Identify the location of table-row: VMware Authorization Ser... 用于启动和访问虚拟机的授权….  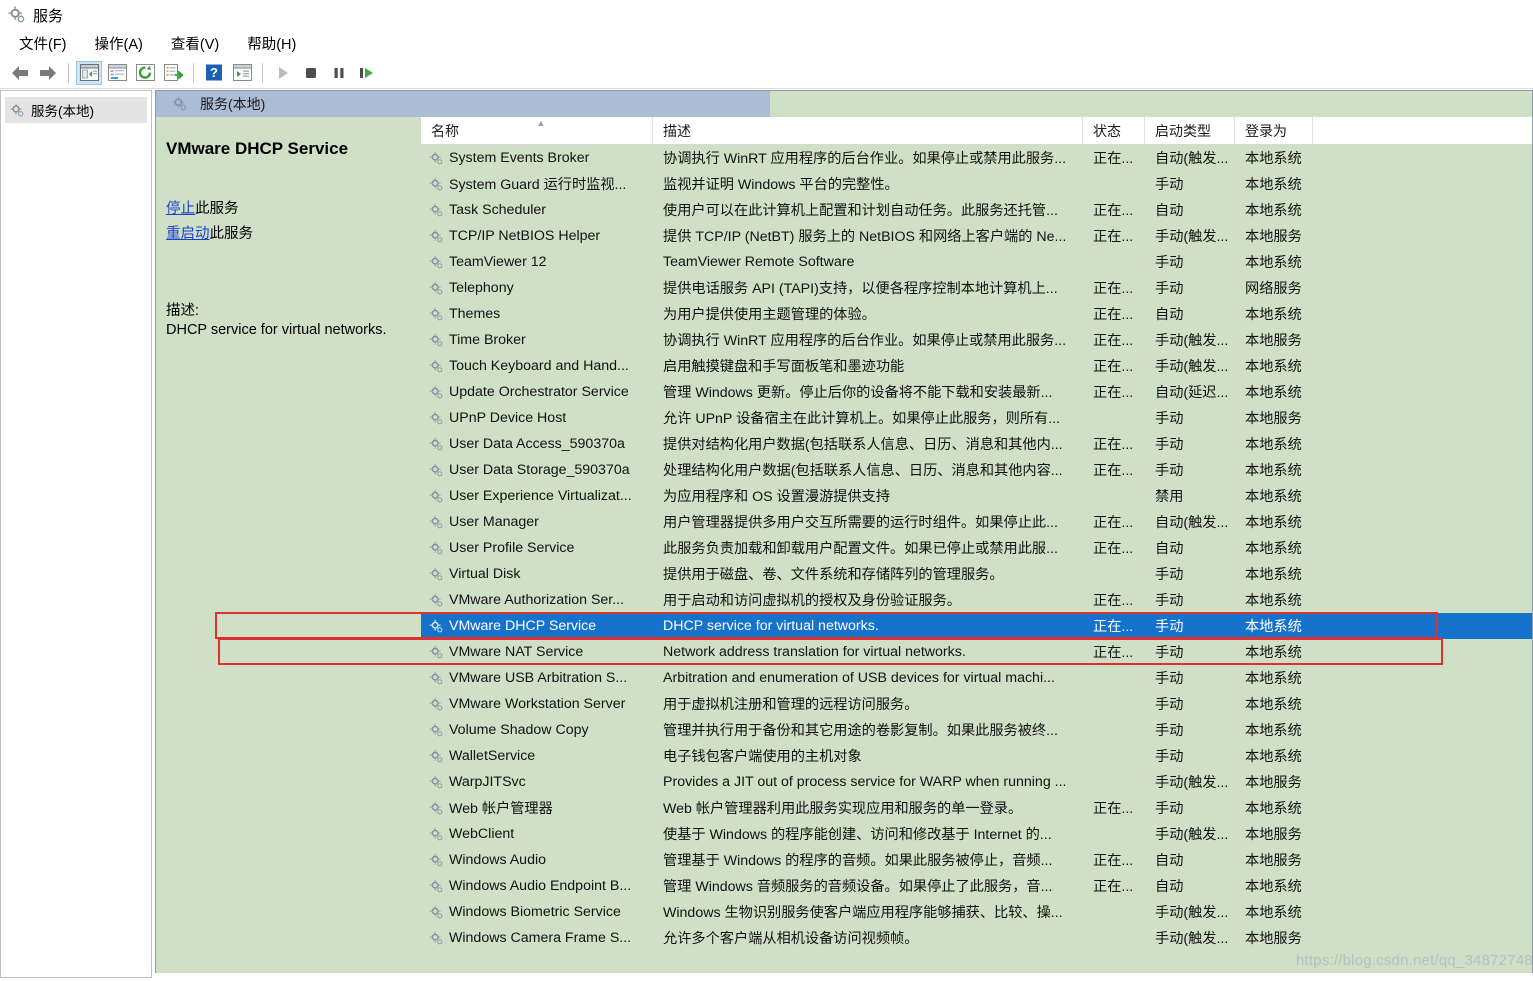
(976, 600).